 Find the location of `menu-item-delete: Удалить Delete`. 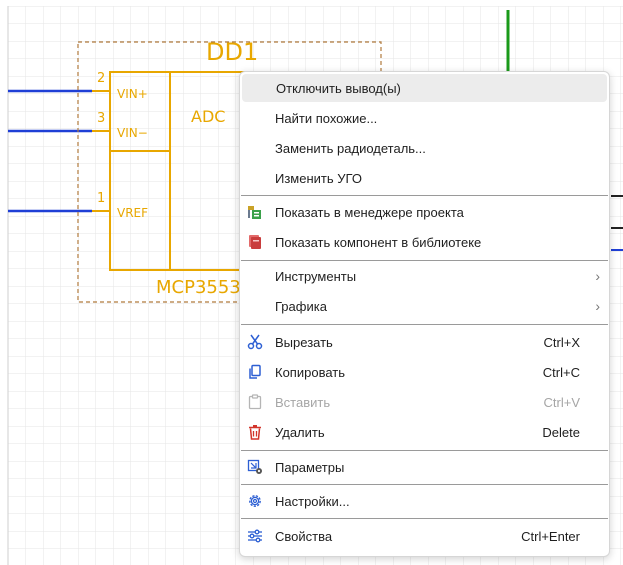

menu-item-delete: Удалить Delete is located at coordinates (424, 432).